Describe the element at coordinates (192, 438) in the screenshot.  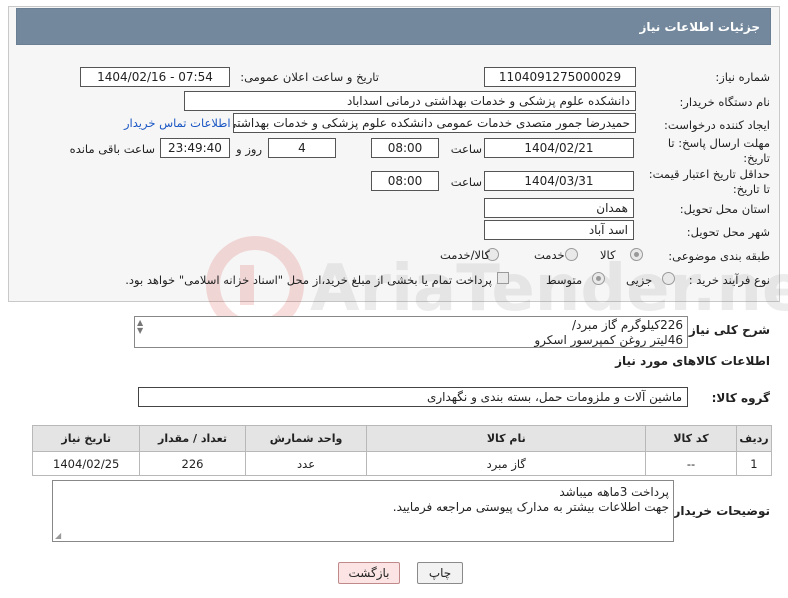
I see `col-qty: تعداد / مقدار` at that location.